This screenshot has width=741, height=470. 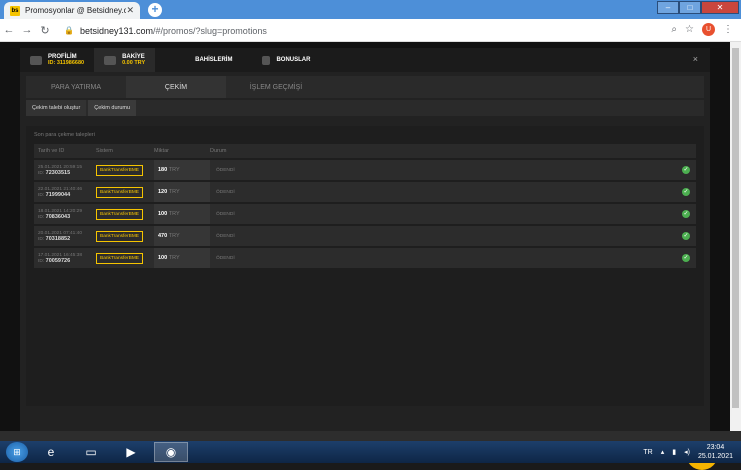 I want to click on tray-expand-icon: ▴, so click(x=663, y=452).